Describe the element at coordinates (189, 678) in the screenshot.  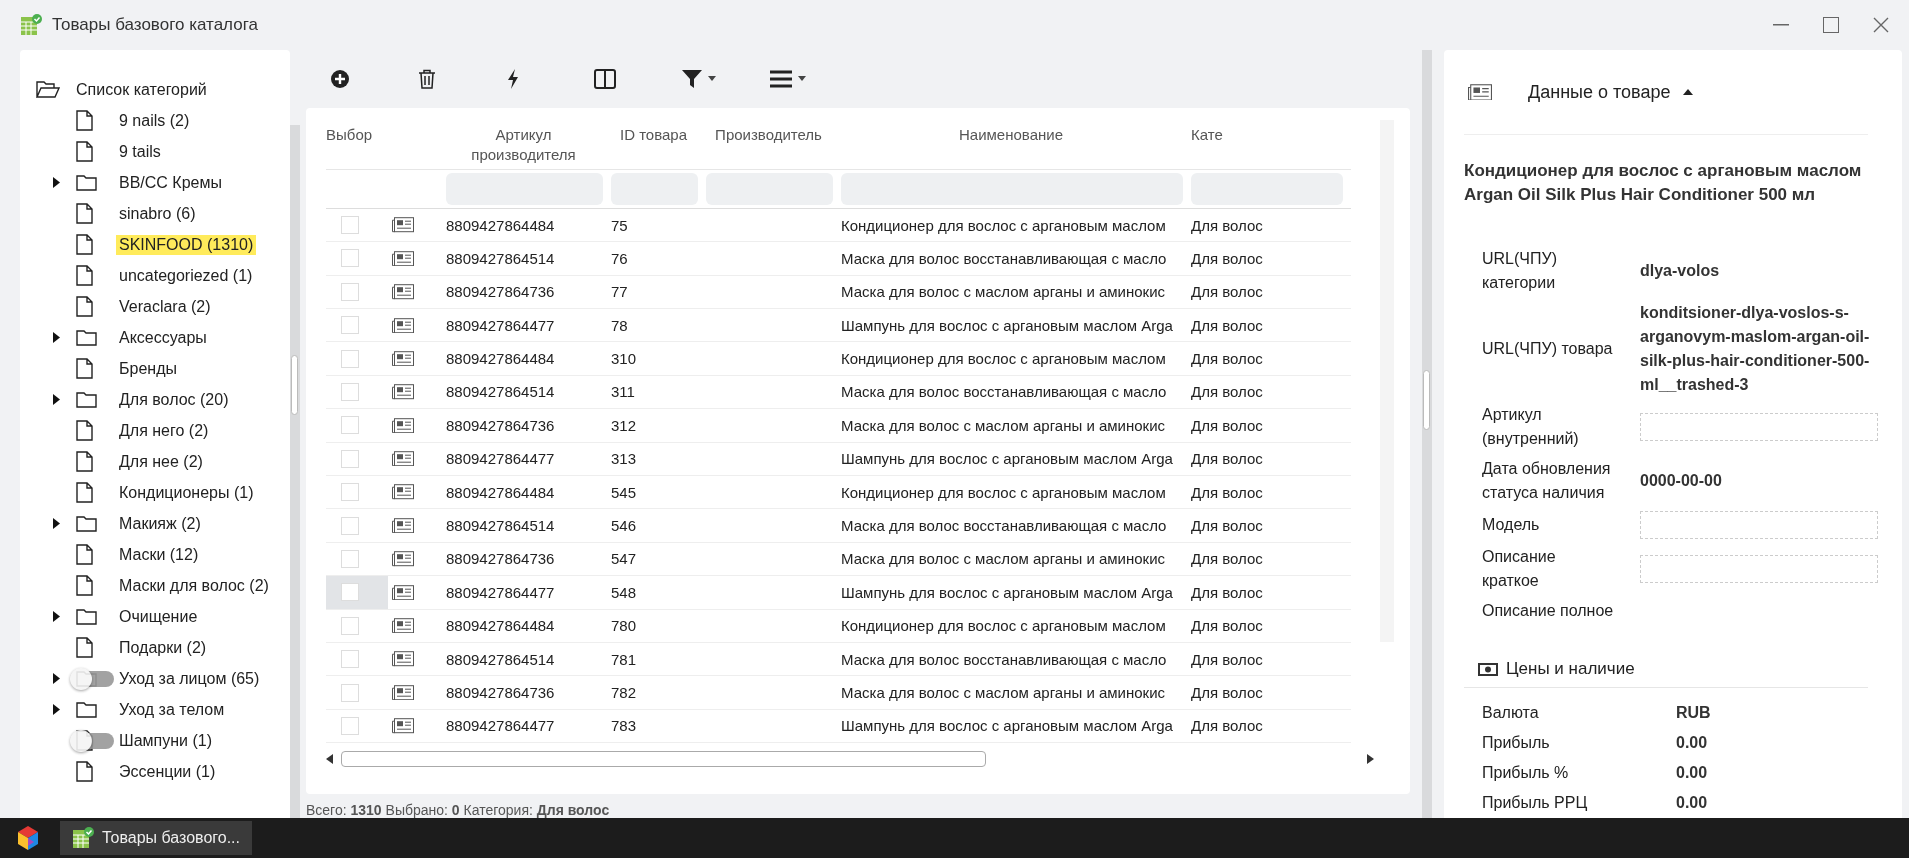
I see `tree-item: Уход за лицом (65)` at that location.